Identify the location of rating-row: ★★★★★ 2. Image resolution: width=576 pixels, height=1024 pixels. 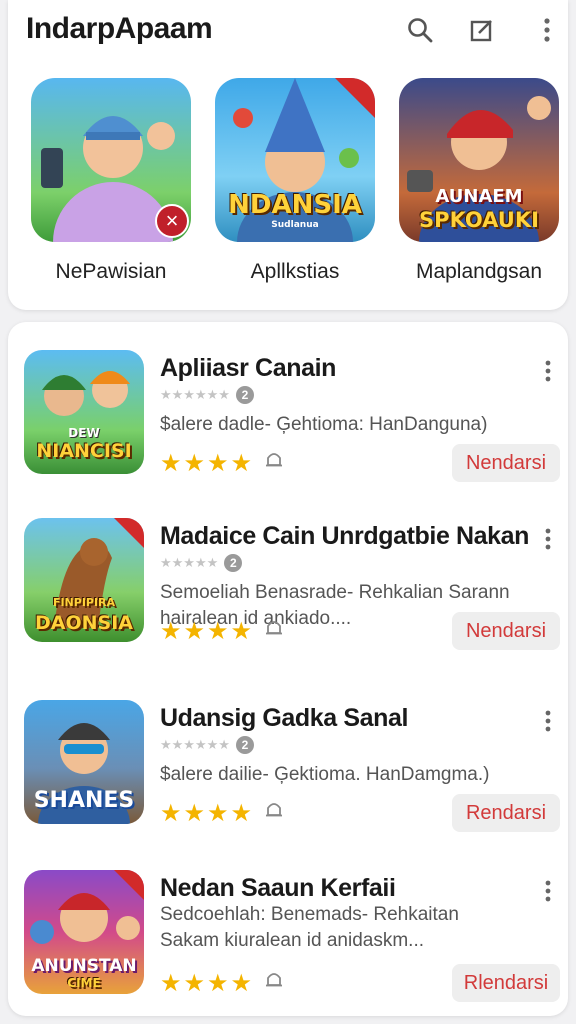
(201, 563).